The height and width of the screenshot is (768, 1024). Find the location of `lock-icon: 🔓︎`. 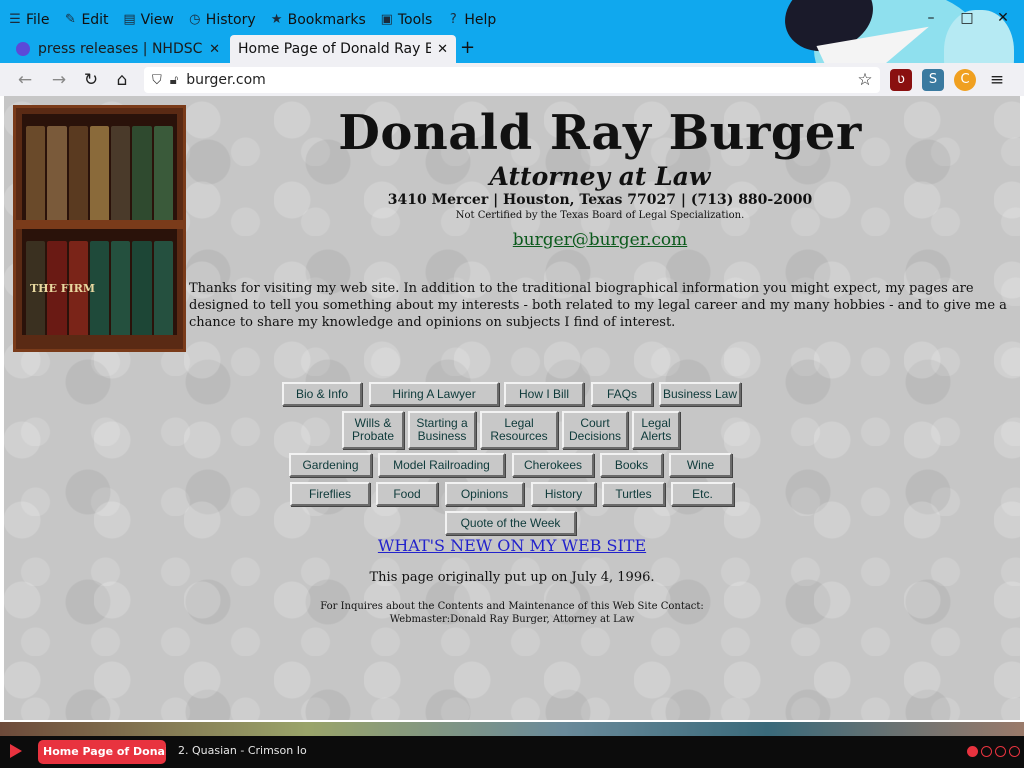

lock-icon: 🔓︎ is located at coordinates (174, 80).